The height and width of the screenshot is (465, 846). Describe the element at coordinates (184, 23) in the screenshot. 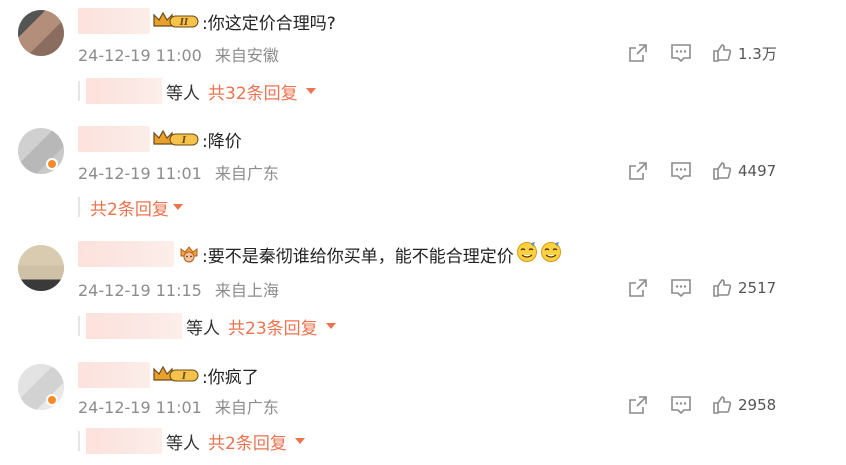

I see `svg-text: II` at that location.